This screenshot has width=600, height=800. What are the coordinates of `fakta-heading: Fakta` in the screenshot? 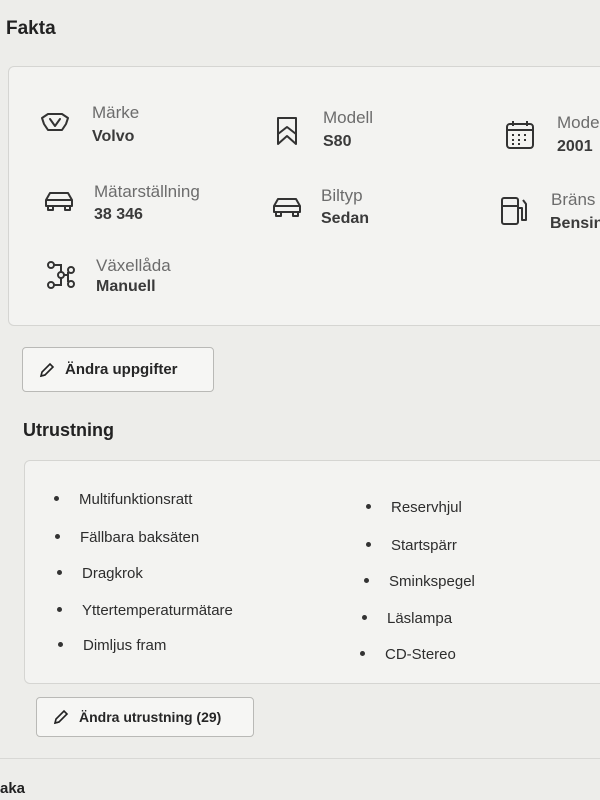 It's located at (31, 28).